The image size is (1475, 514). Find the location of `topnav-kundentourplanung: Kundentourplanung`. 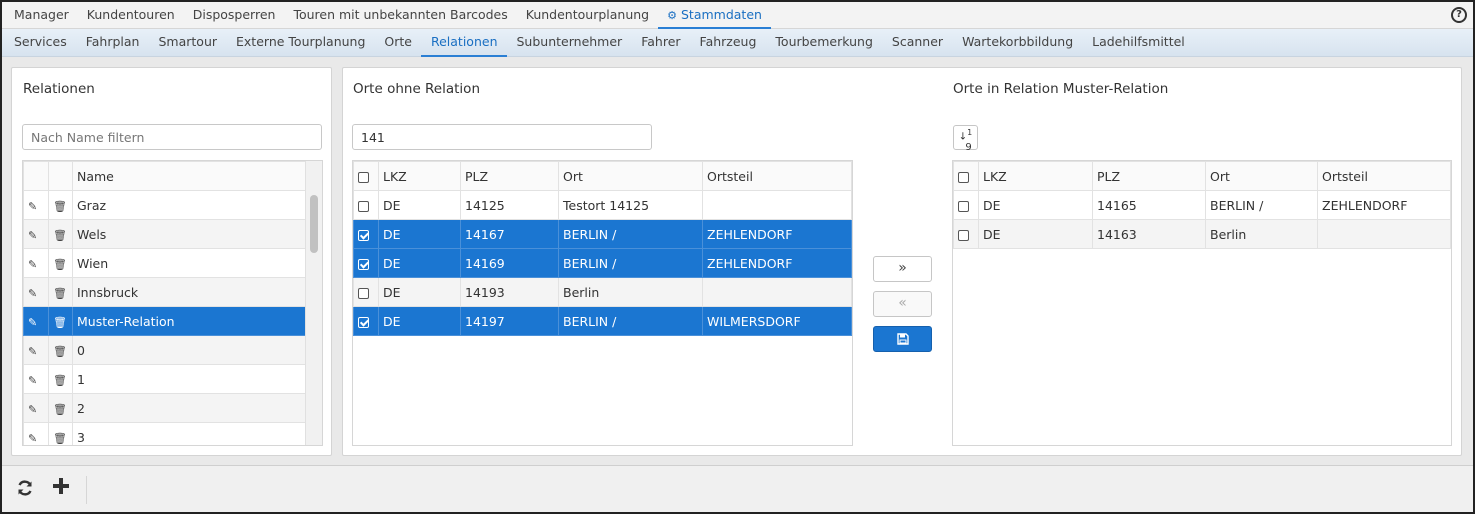

topnav-kundentourplanung: Kundentourplanung is located at coordinates (587, 15).